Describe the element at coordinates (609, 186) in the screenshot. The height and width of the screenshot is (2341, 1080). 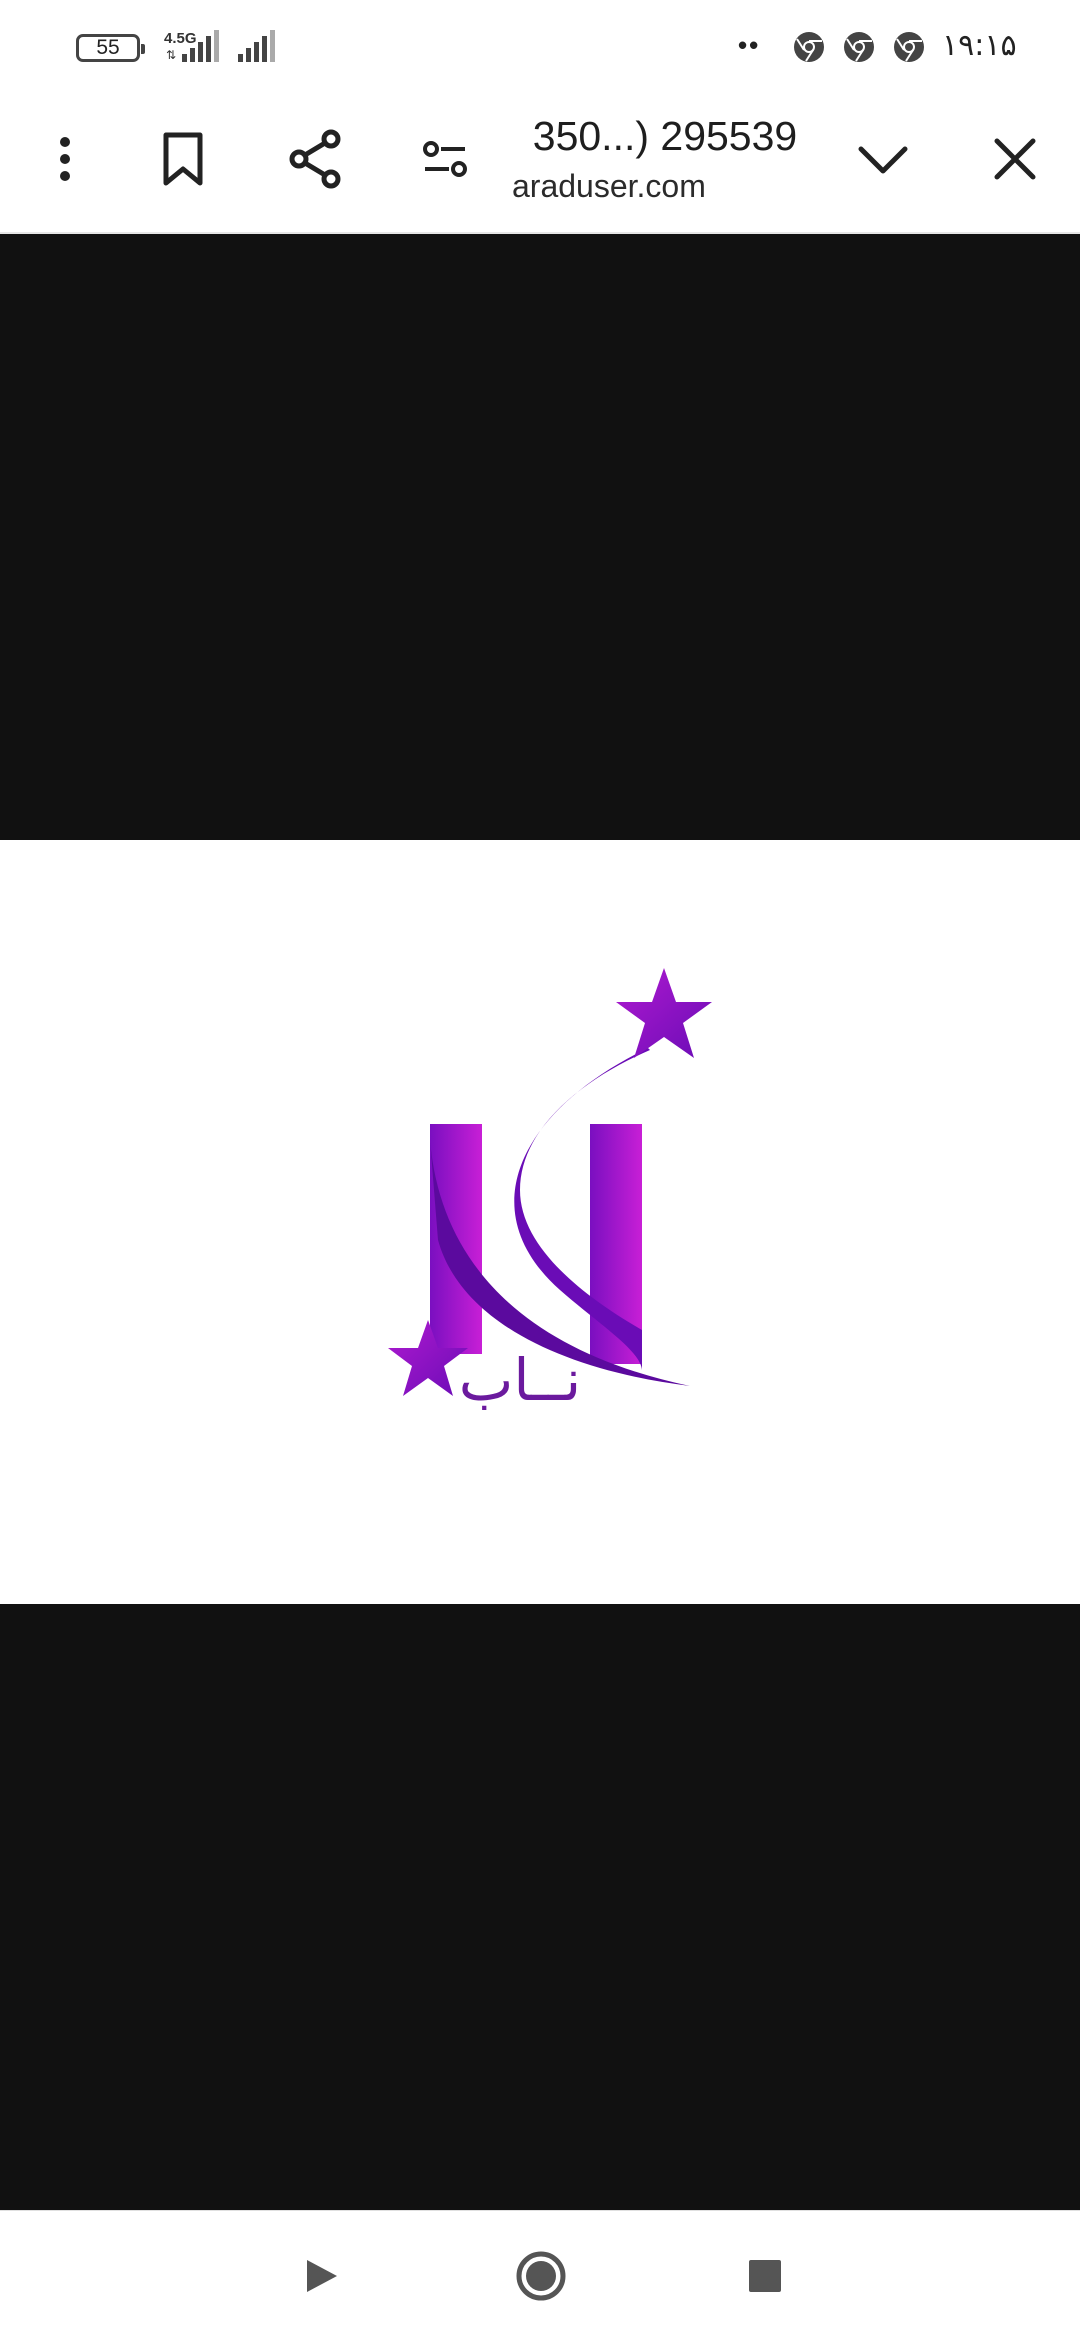
I see `page-url: araduser.com` at that location.